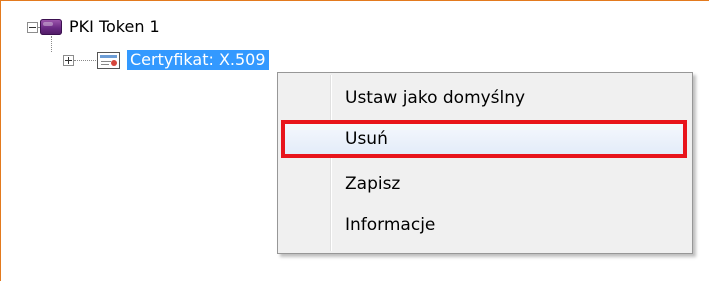  I want to click on certificate-icon, so click(108, 60).